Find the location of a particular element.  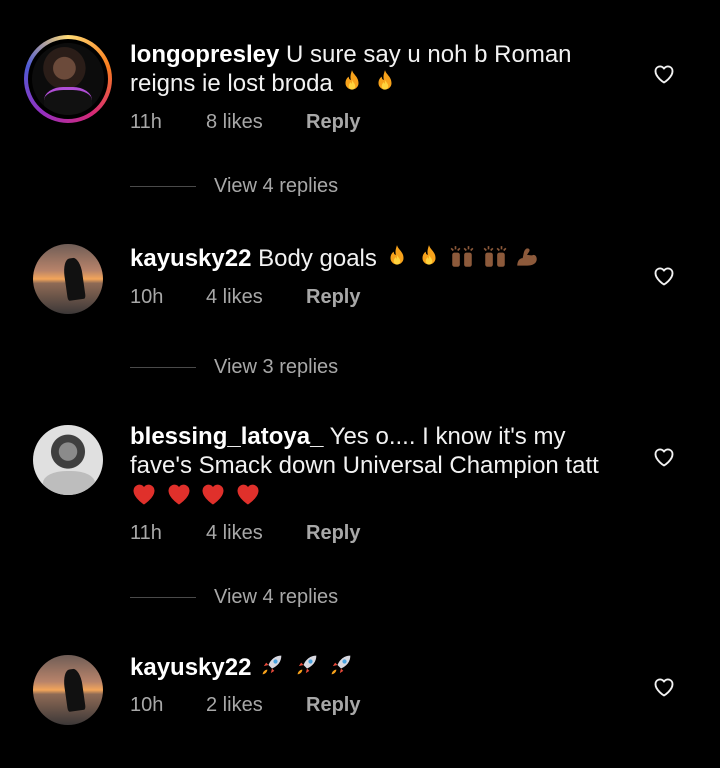

comment-body: Body goals is located at coordinates (317, 258).